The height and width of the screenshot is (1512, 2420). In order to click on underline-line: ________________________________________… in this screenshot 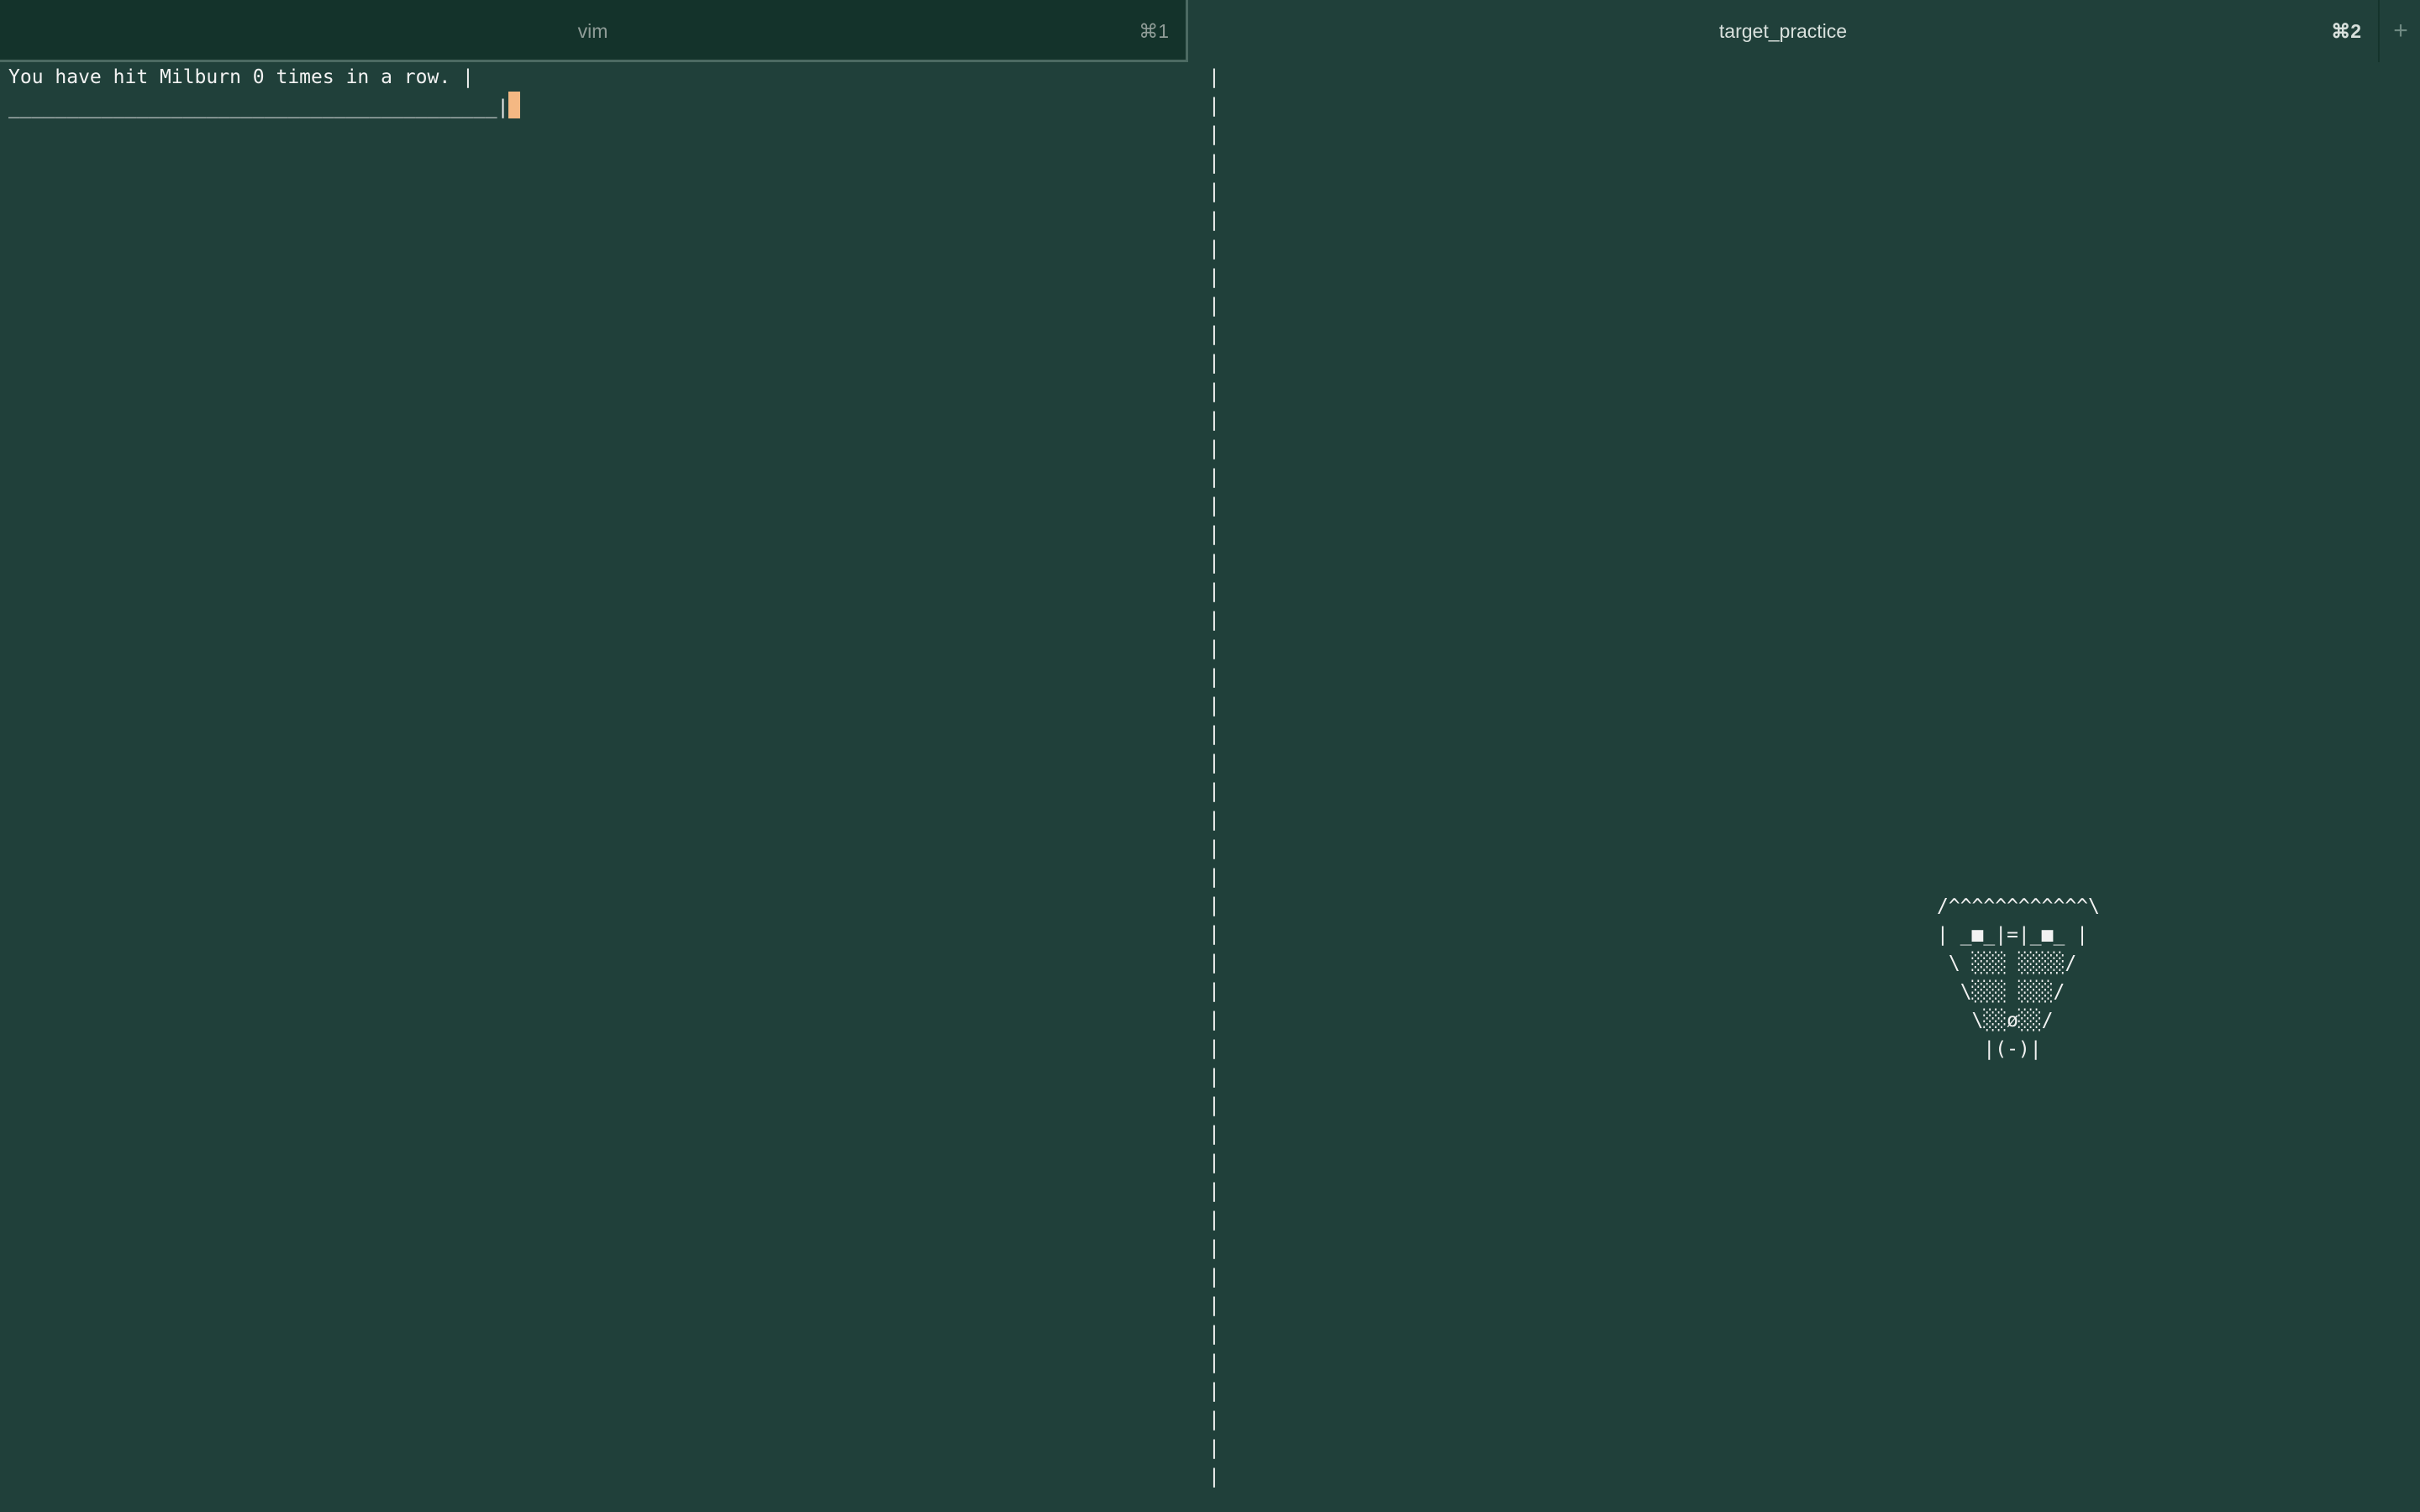, I will do `click(258, 107)`.